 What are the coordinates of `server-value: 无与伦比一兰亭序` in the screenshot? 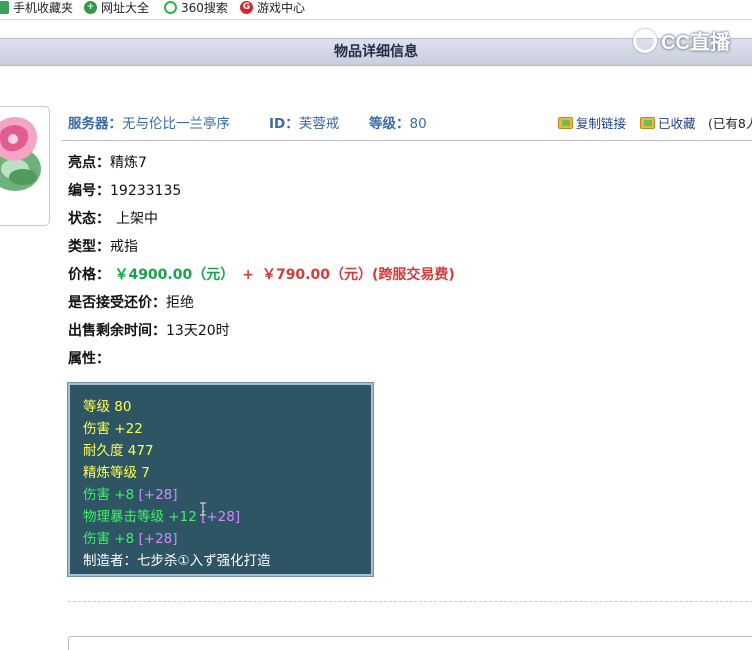 It's located at (176, 124).